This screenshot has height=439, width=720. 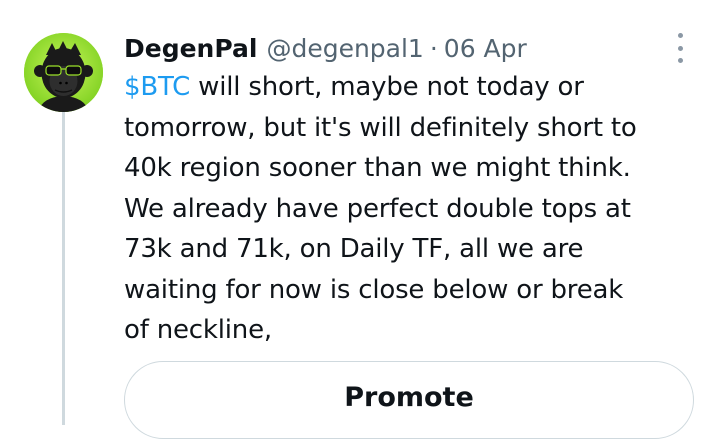 I want to click on promote-button: Promote, so click(x=409, y=400).